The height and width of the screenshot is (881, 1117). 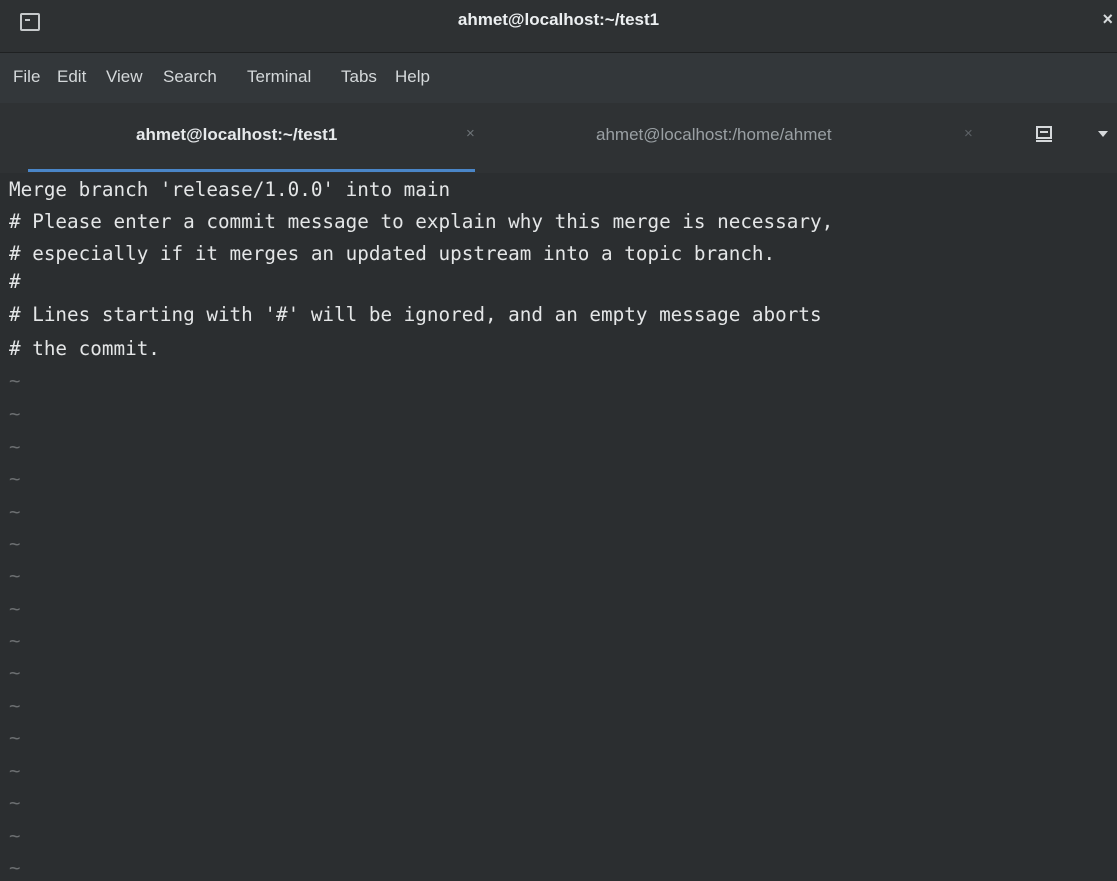 What do you see at coordinates (1044, 134) in the screenshot?
I see `new-tab-icon` at bounding box center [1044, 134].